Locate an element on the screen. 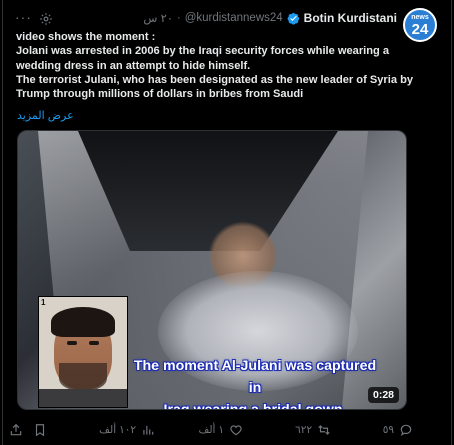 Image resolution: width=454 pixels, height=445 pixels. views-count: ١٠٢ ألف is located at coordinates (117, 430).